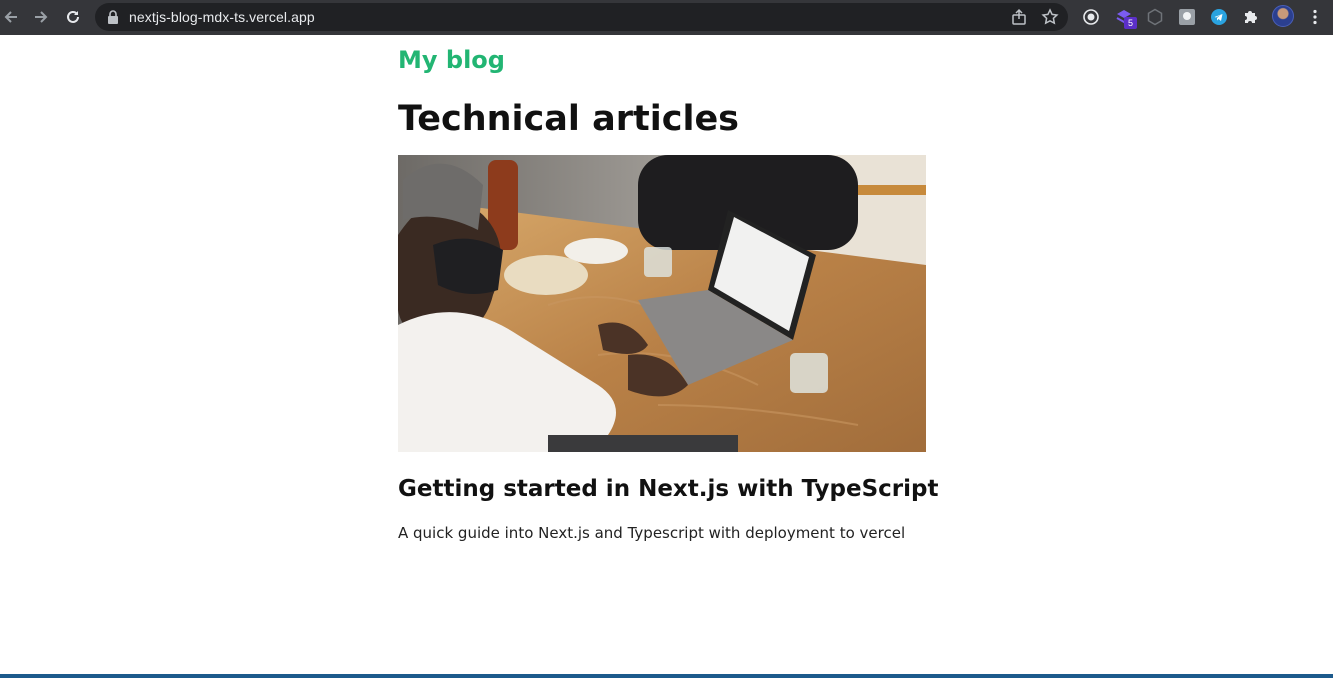 The image size is (1333, 678). What do you see at coordinates (1315, 17) in the screenshot?
I see `kebab-menu-icon` at bounding box center [1315, 17].